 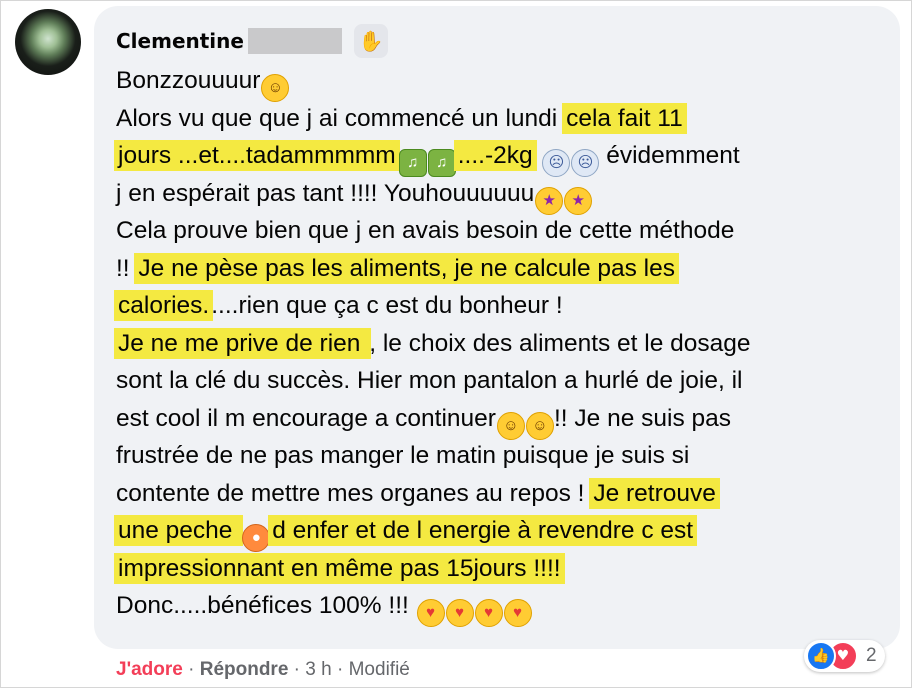 I want to click on redacted-surname, so click(x=294, y=41).